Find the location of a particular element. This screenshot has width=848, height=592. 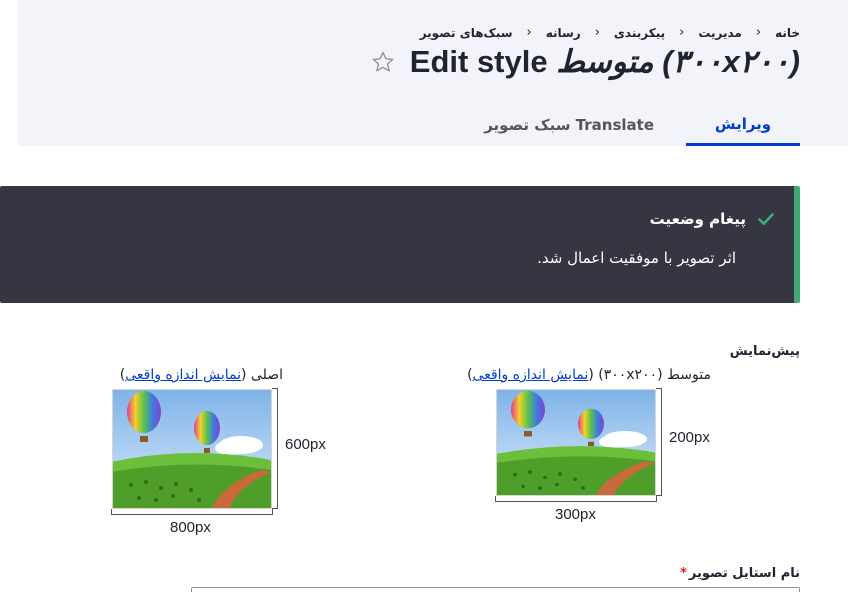

tab-translate: Translate سبک تصویر is located at coordinates (569, 125).